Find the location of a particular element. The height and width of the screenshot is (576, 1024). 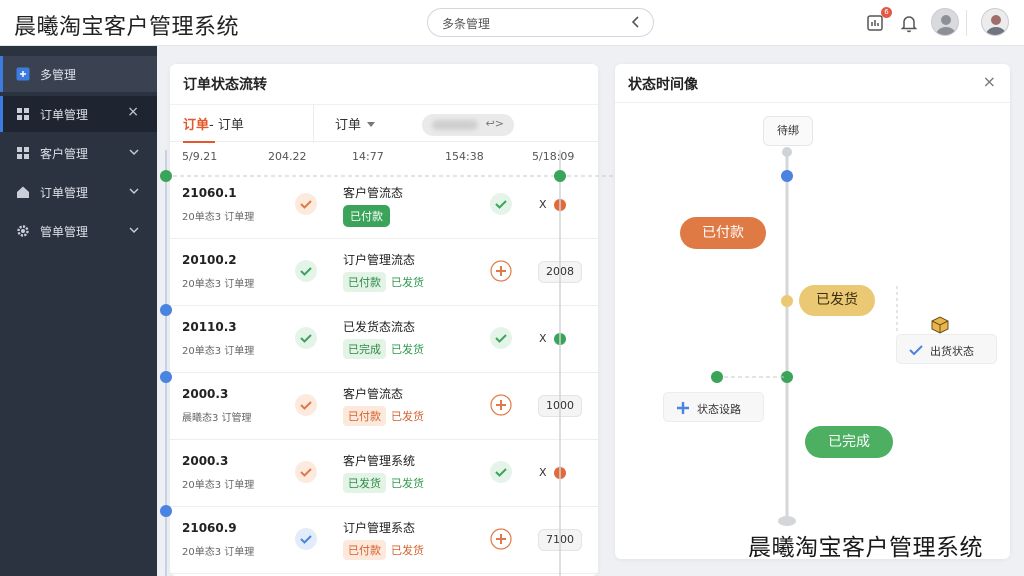

tab-order-dropdown: 订单 is located at coordinates (355, 123).